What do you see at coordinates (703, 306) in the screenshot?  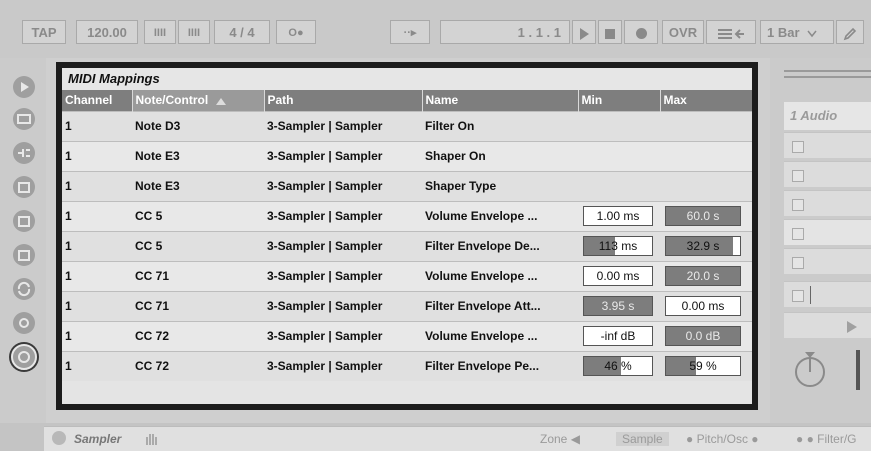 I see `max-value-field: 0.00 ms` at bounding box center [703, 306].